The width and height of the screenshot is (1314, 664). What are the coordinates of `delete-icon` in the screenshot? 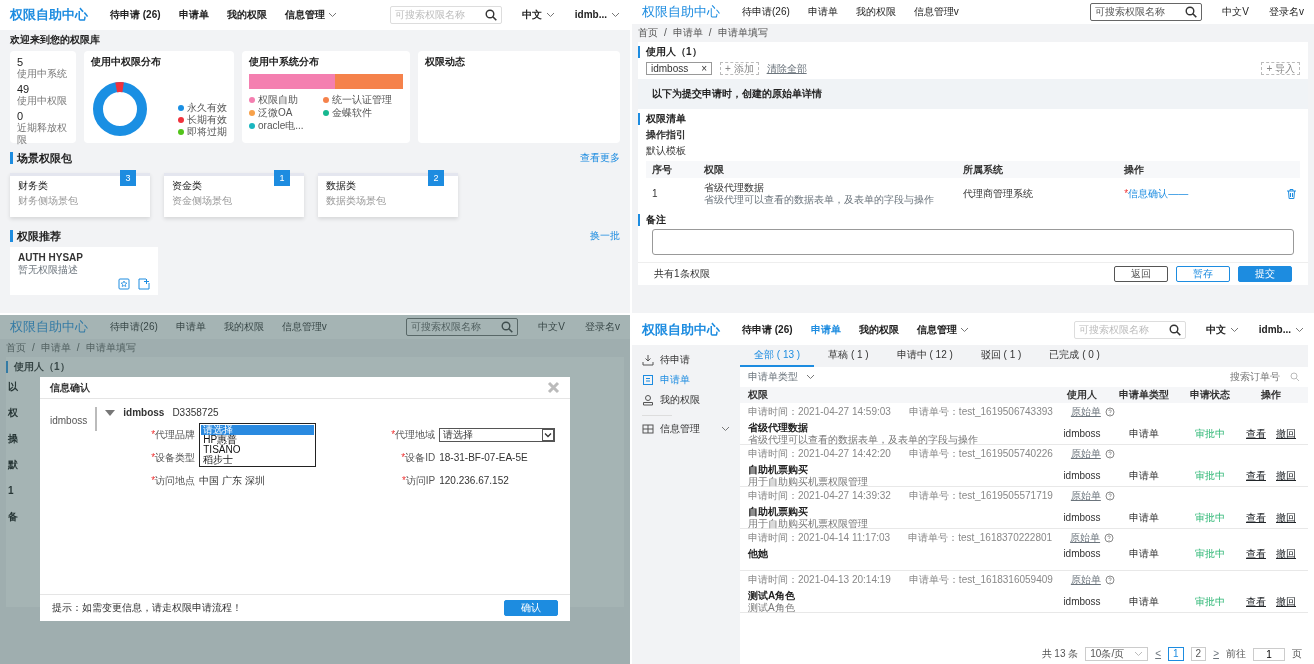 It's located at (1291, 194).